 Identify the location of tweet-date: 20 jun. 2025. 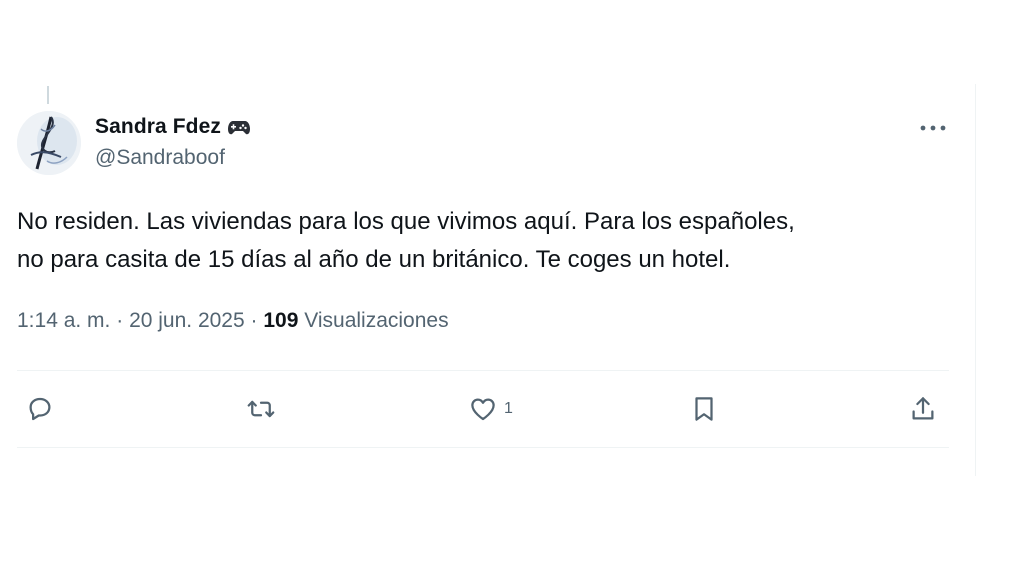
(187, 320).